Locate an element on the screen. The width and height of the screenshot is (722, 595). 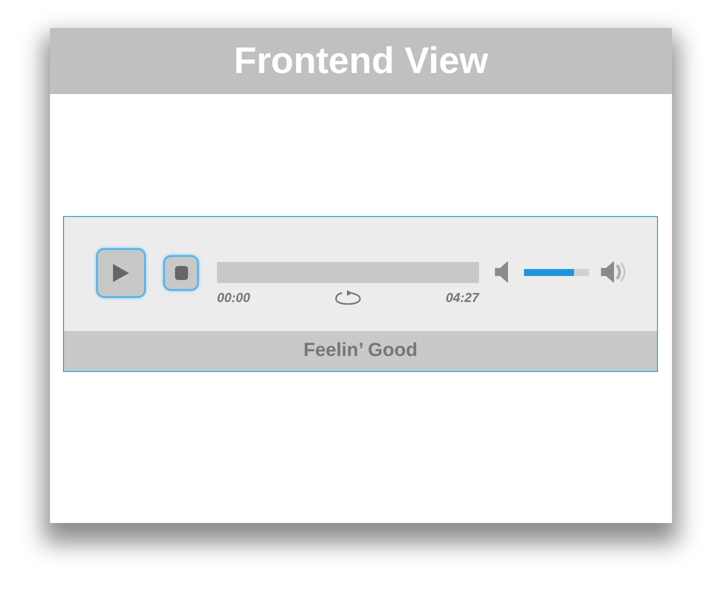
total-duration: 04:27 is located at coordinates (462, 297).